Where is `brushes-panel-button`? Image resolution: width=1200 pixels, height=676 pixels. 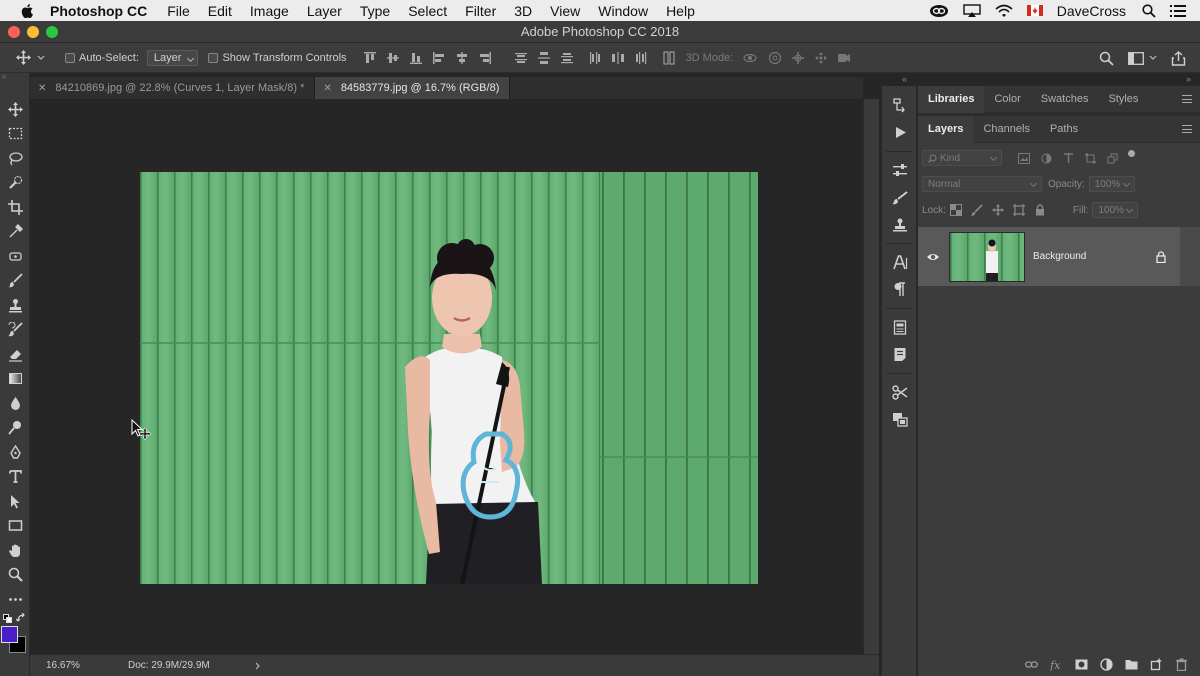
brushes-panel-button is located at coordinates (900, 197).